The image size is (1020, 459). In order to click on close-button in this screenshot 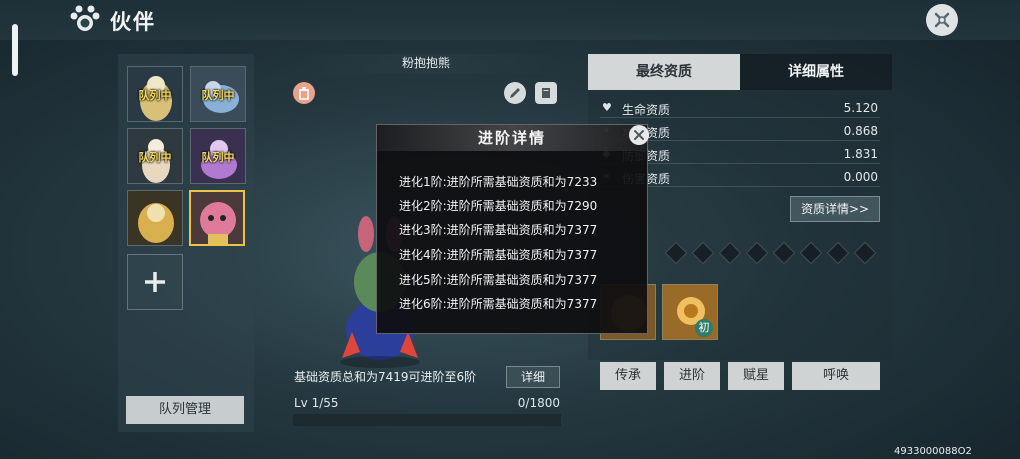, I will do `click(942, 20)`.